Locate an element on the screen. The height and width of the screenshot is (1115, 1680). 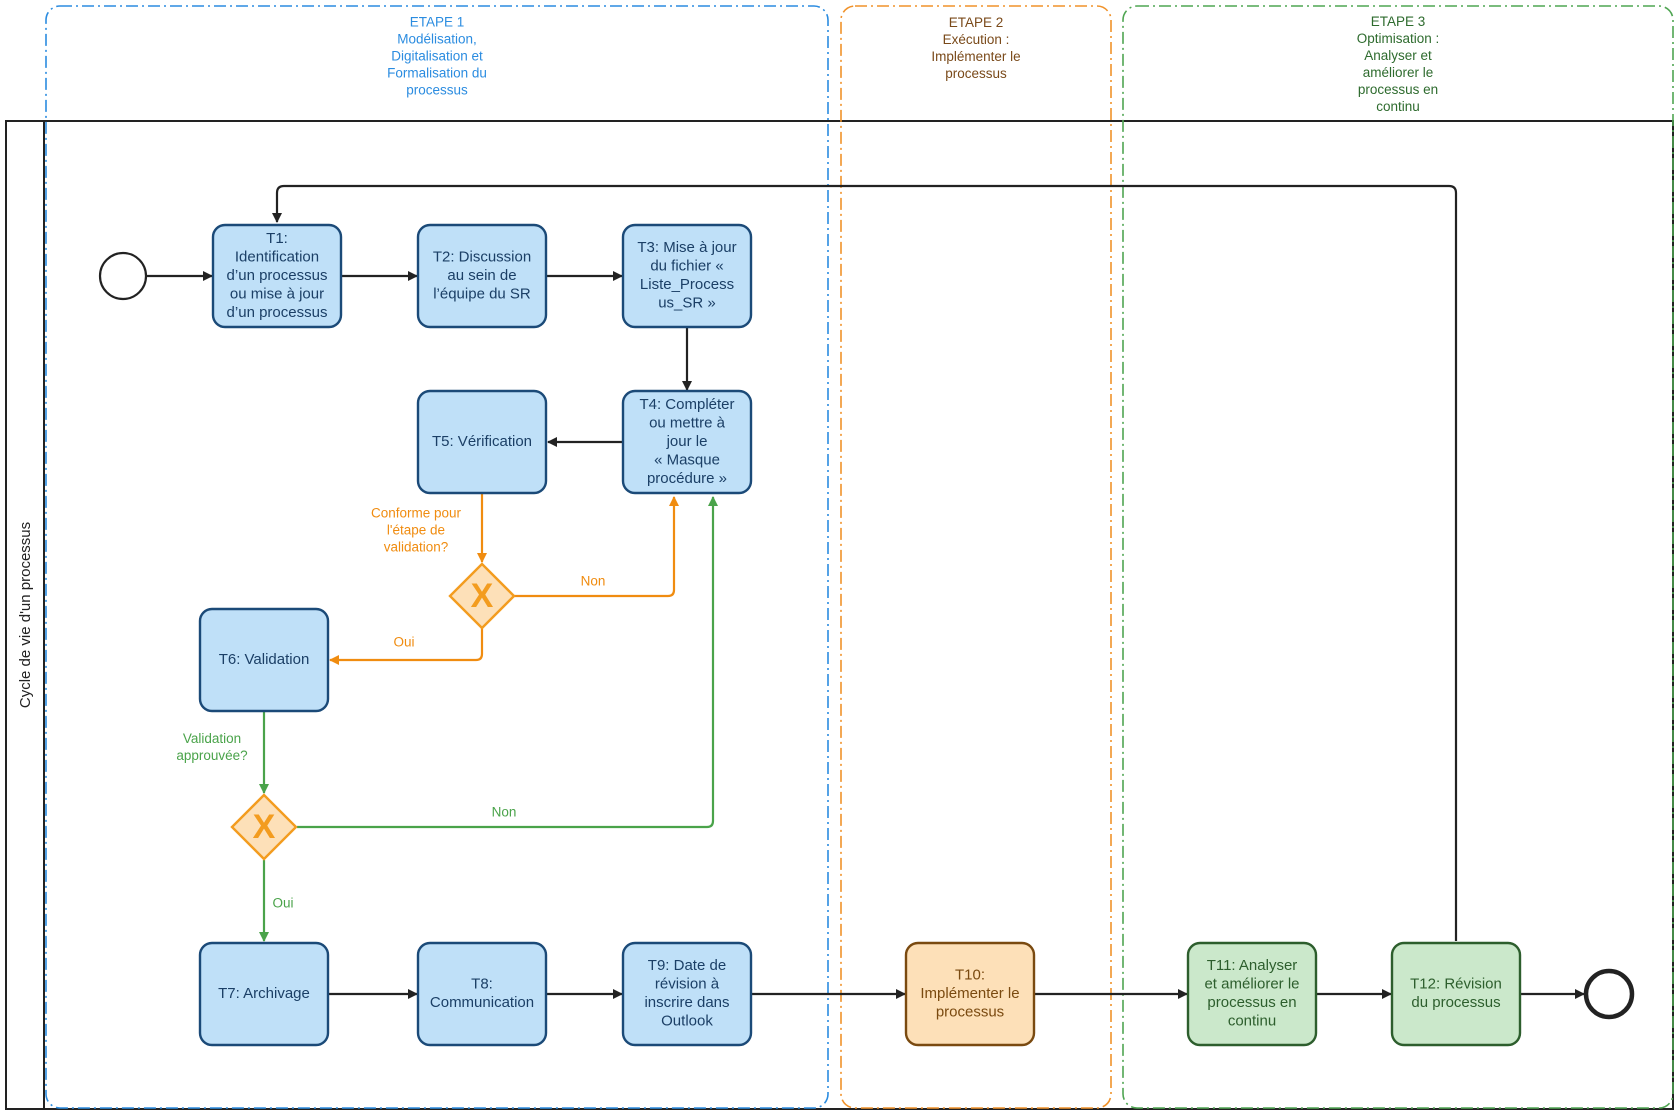
exclusive-gateway-g1: X is located at coordinates (482, 596).